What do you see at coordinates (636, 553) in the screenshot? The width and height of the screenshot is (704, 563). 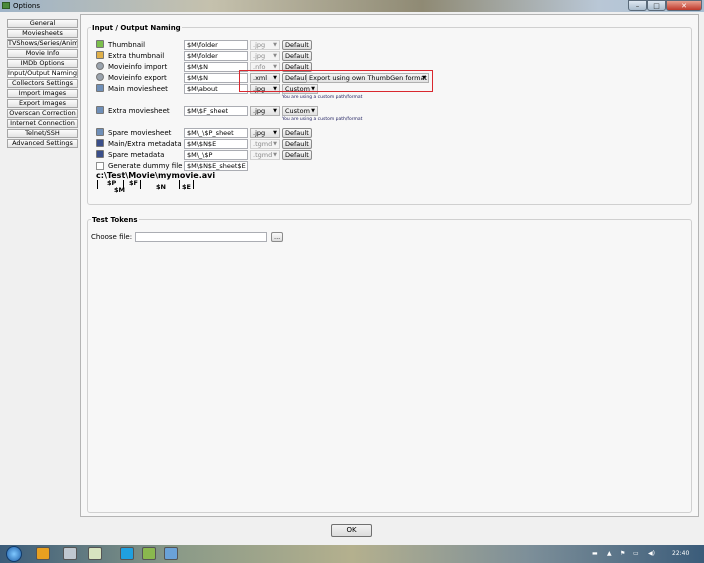 I see `tray-network-icon: ▭` at bounding box center [636, 553].